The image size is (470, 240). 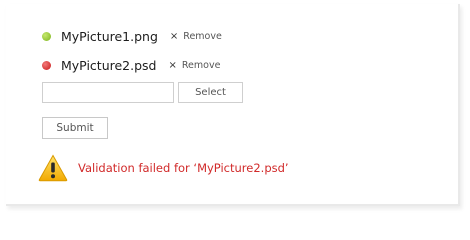 I want to click on file-item: MyPicture2.psd × Remove, so click(x=131, y=65).